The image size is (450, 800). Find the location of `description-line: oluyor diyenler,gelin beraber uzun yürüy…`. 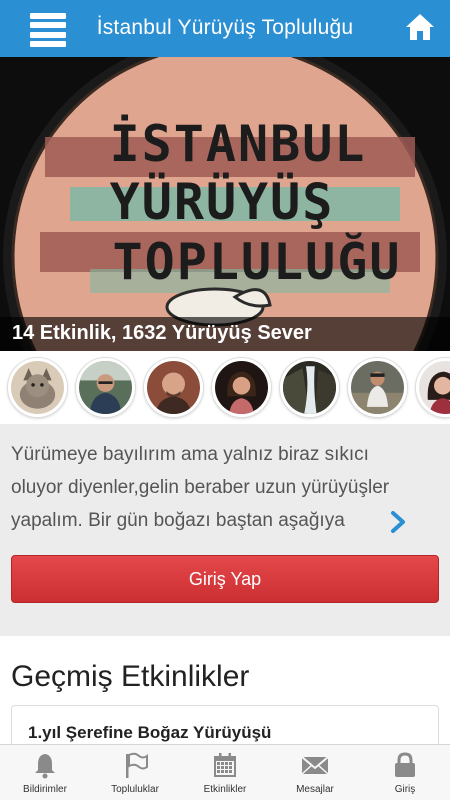

description-line: oluyor diyenler,gelin beraber uzun yürüy… is located at coordinates (200, 487).